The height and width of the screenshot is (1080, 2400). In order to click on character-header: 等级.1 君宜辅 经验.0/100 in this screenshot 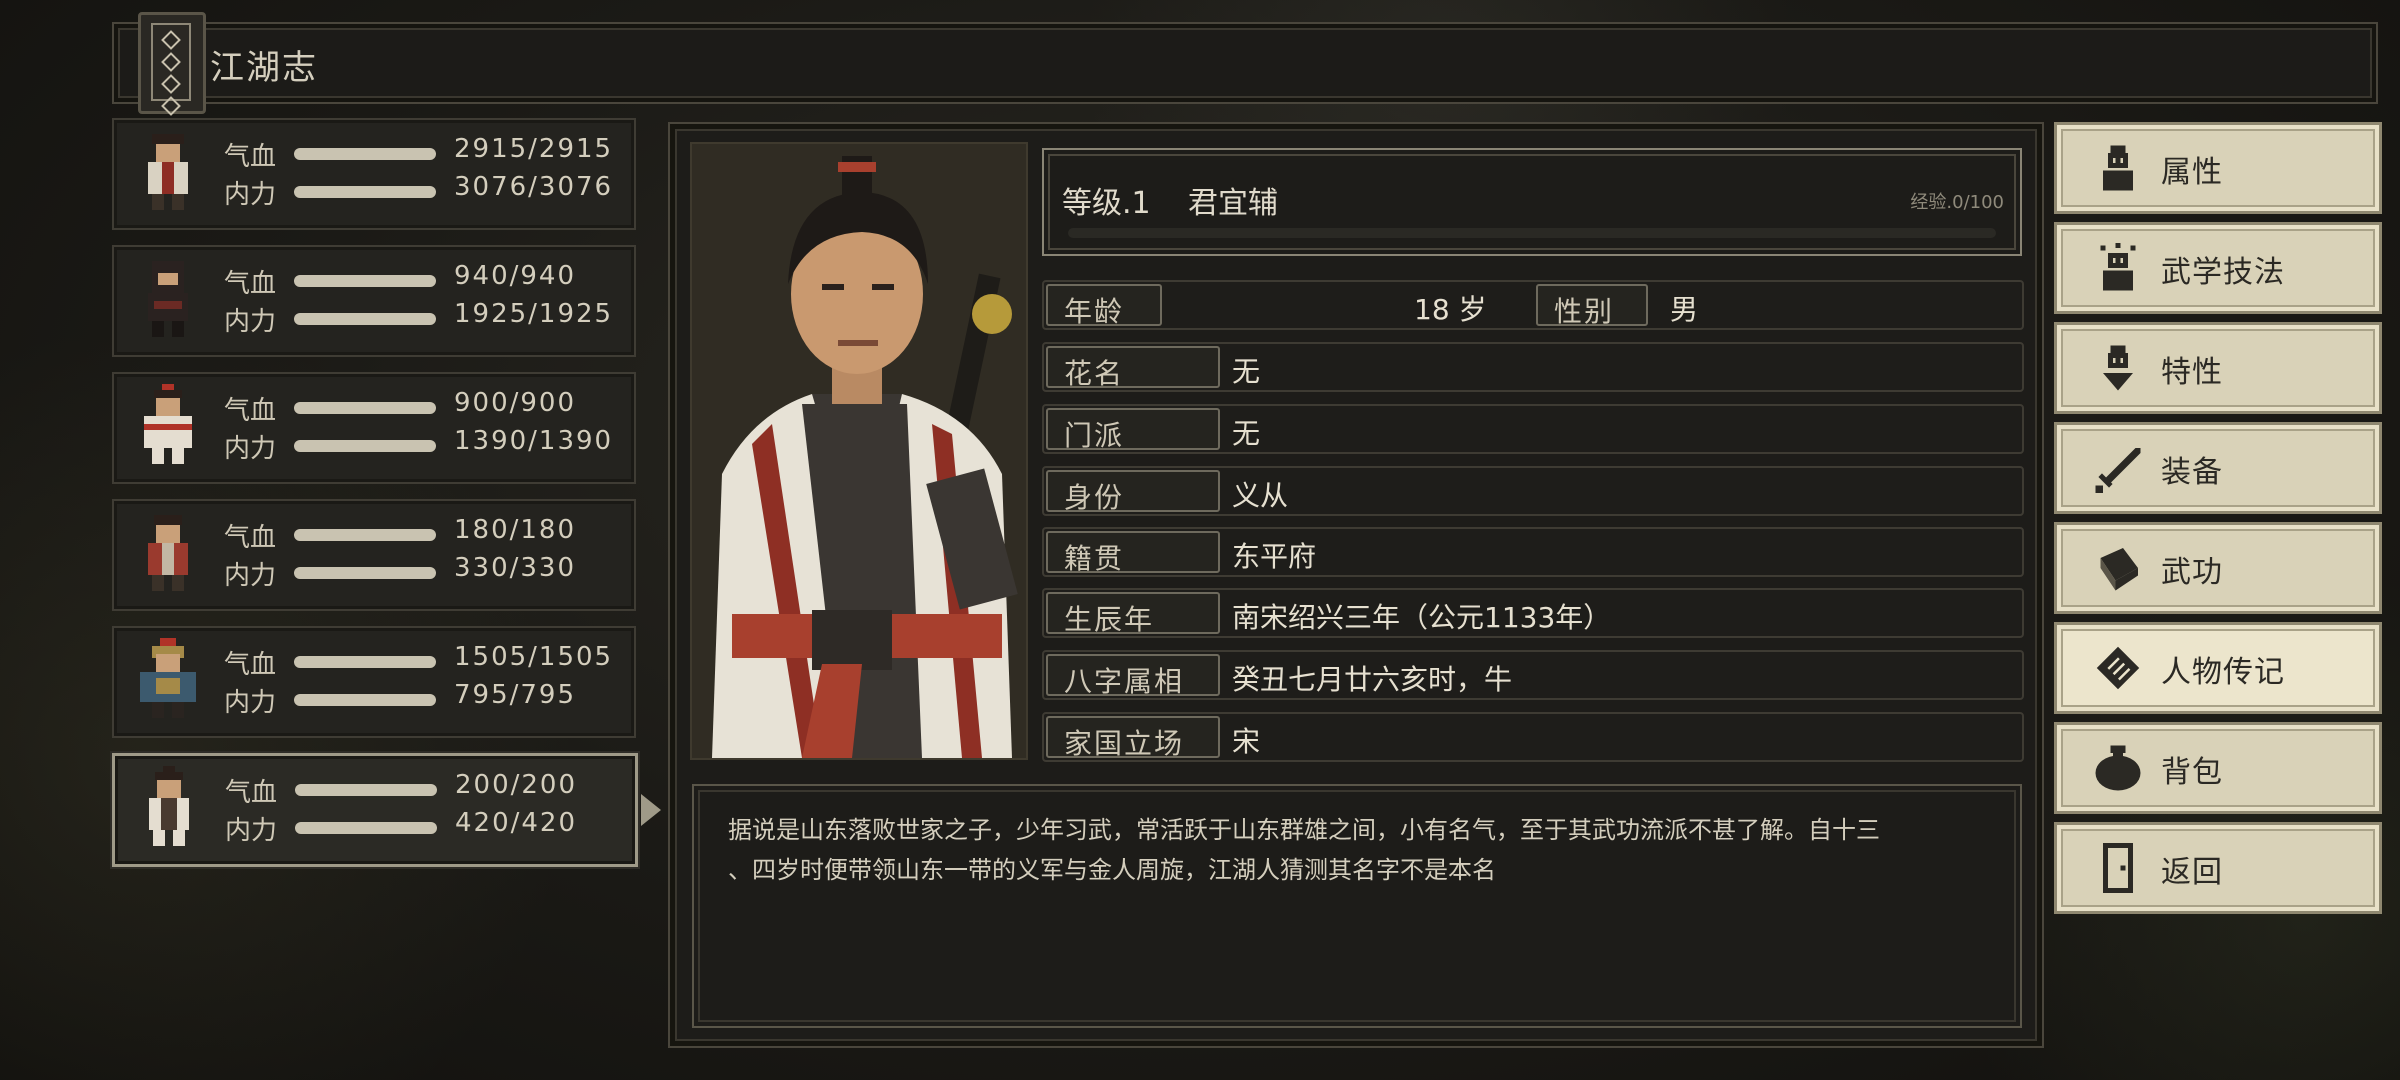, I will do `click(1532, 202)`.